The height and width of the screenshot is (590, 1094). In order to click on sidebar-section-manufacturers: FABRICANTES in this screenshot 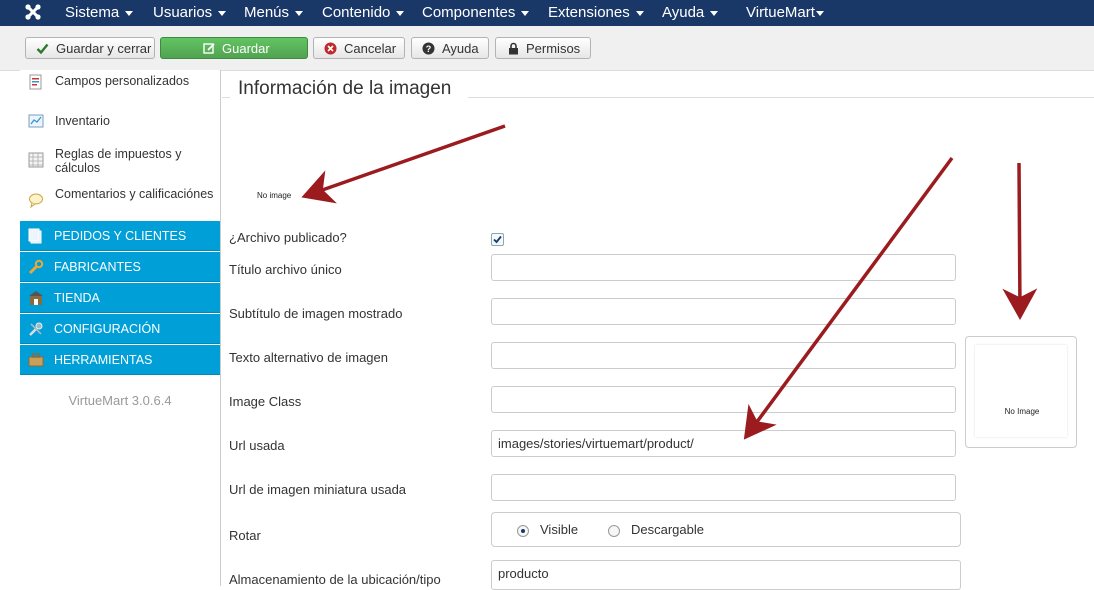, I will do `click(120, 267)`.